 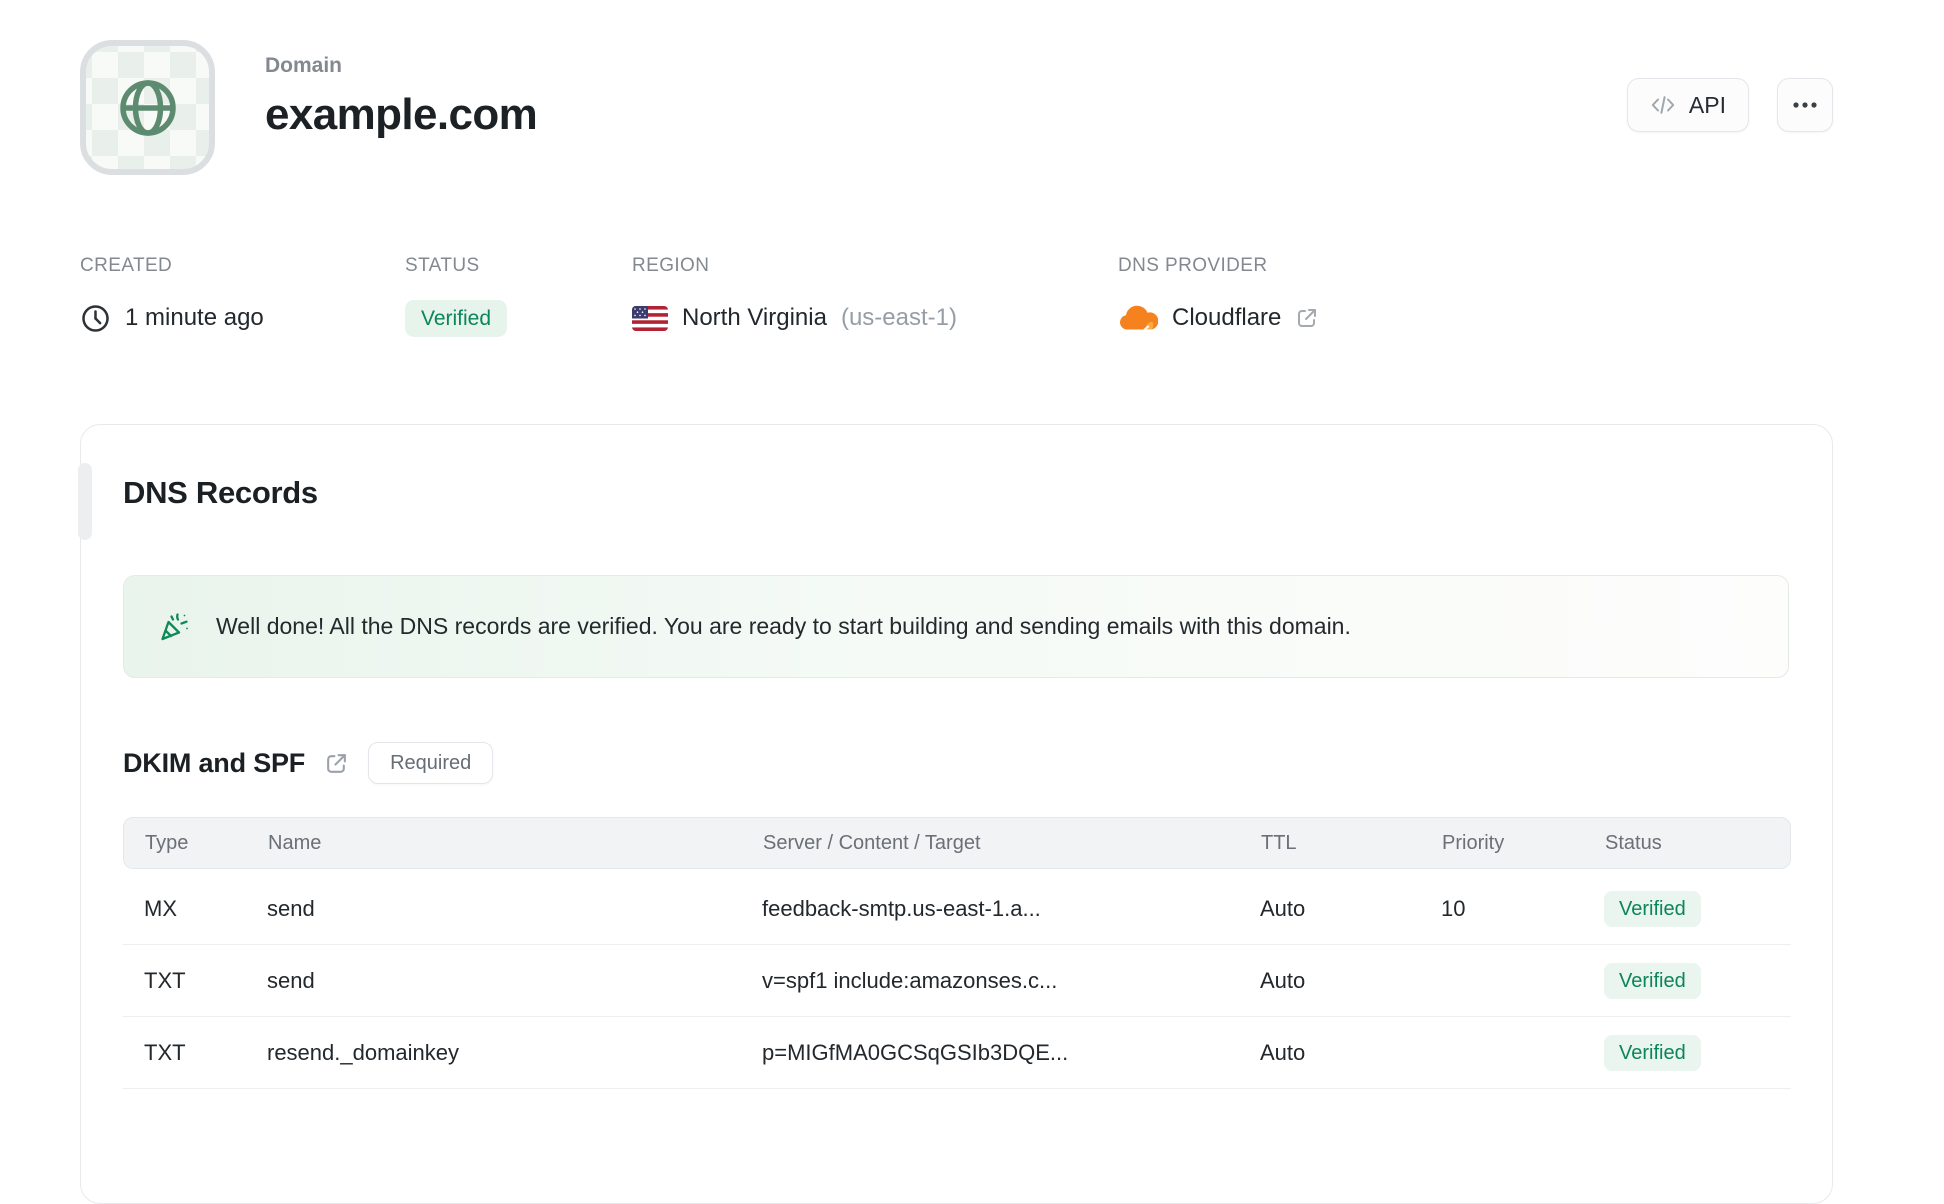 I want to click on col-status: Status, so click(x=1633, y=842).